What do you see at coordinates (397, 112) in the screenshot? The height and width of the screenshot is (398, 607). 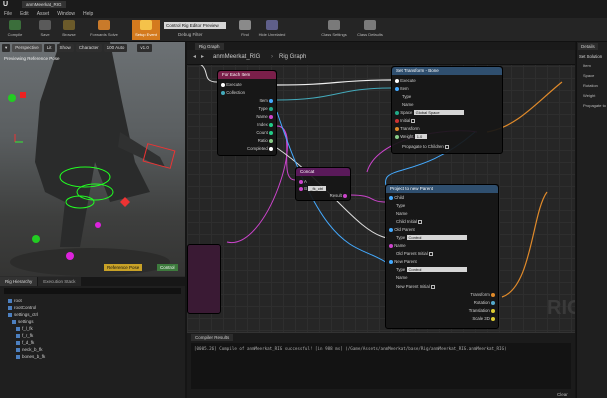 I see `space-pin-icon` at bounding box center [397, 112].